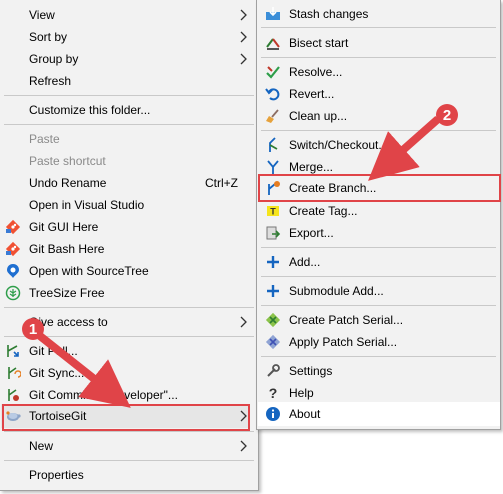 The width and height of the screenshot is (503, 494). Describe the element at coordinates (33, 329) in the screenshot. I see `step-badge-1: 1` at that location.